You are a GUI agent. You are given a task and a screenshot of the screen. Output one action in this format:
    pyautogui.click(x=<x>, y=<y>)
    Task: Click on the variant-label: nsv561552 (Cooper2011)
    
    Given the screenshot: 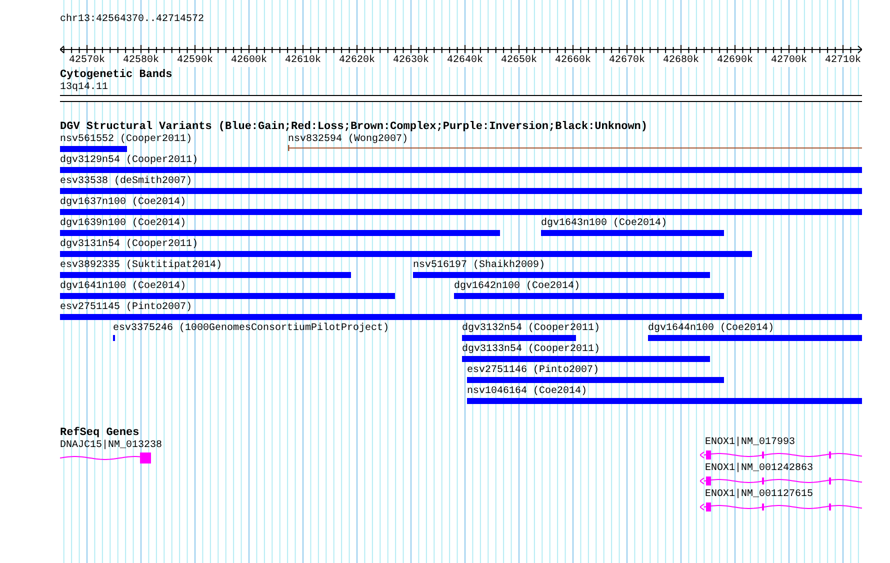 What is the action you would take?
    pyautogui.click(x=126, y=140)
    